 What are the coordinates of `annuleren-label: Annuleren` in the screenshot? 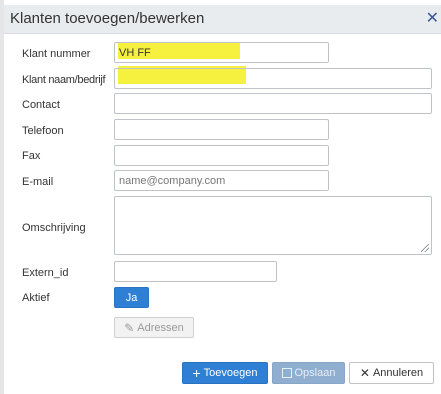 It's located at (398, 373).